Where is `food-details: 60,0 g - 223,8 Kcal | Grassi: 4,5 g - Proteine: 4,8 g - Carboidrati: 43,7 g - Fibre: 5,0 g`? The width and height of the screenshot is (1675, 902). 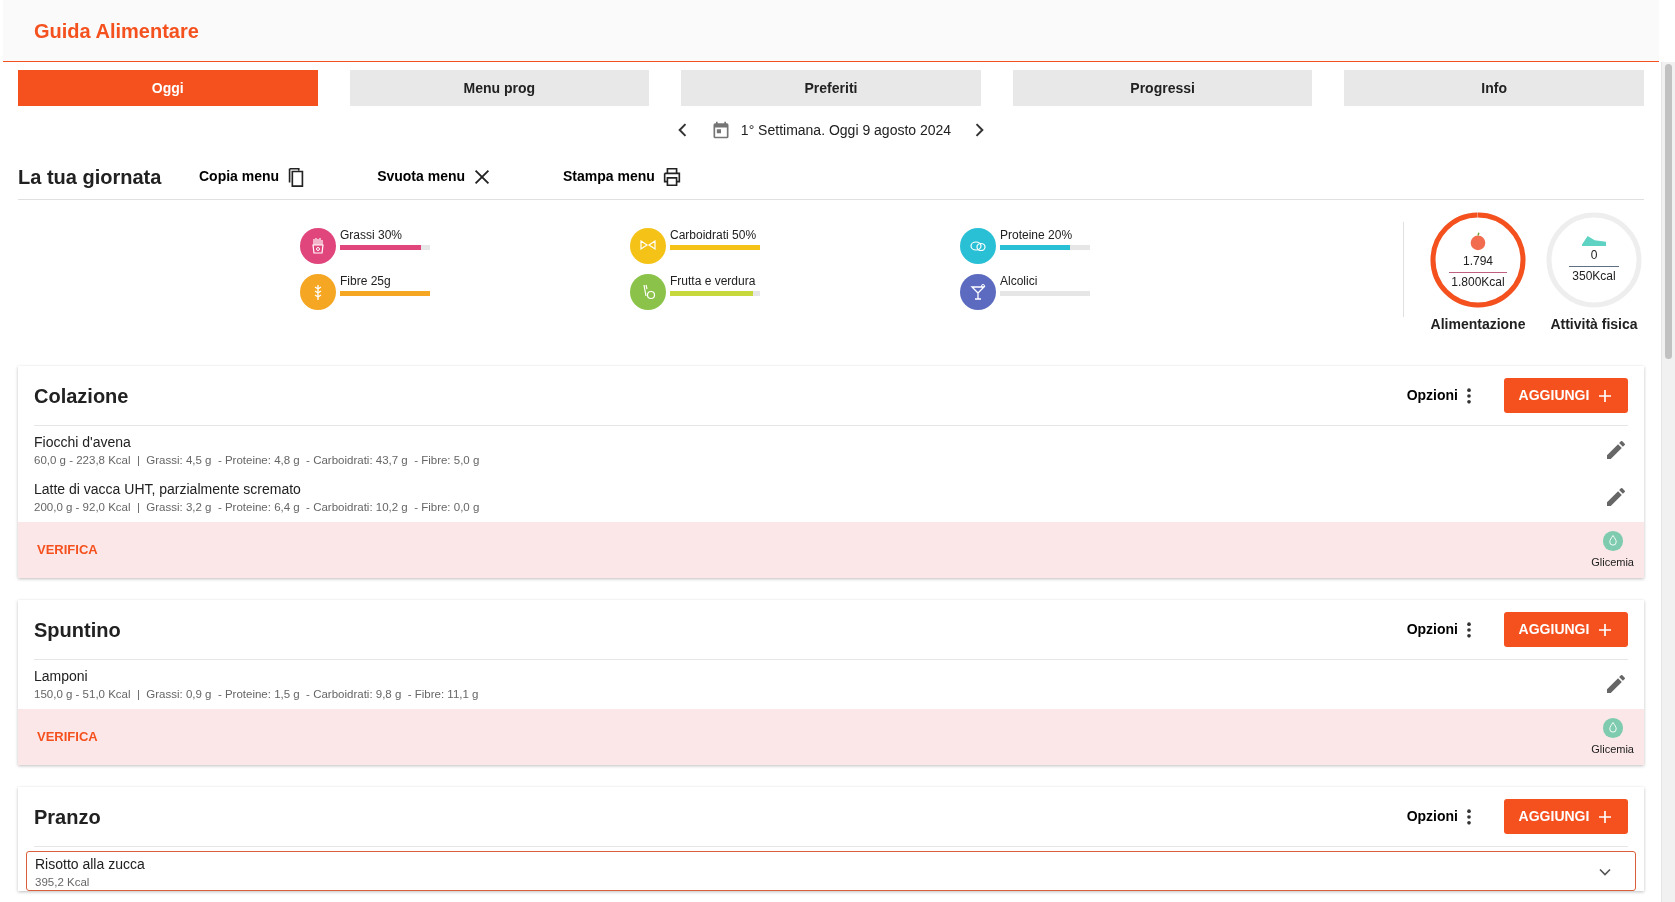
food-details: 60,0 g - 223,8 Kcal | Grassi: 4,5 g - Proteine: 4,8 g - Carboidrati: 43,7 g - Fibre: 5,0 g is located at coordinates (257, 460).